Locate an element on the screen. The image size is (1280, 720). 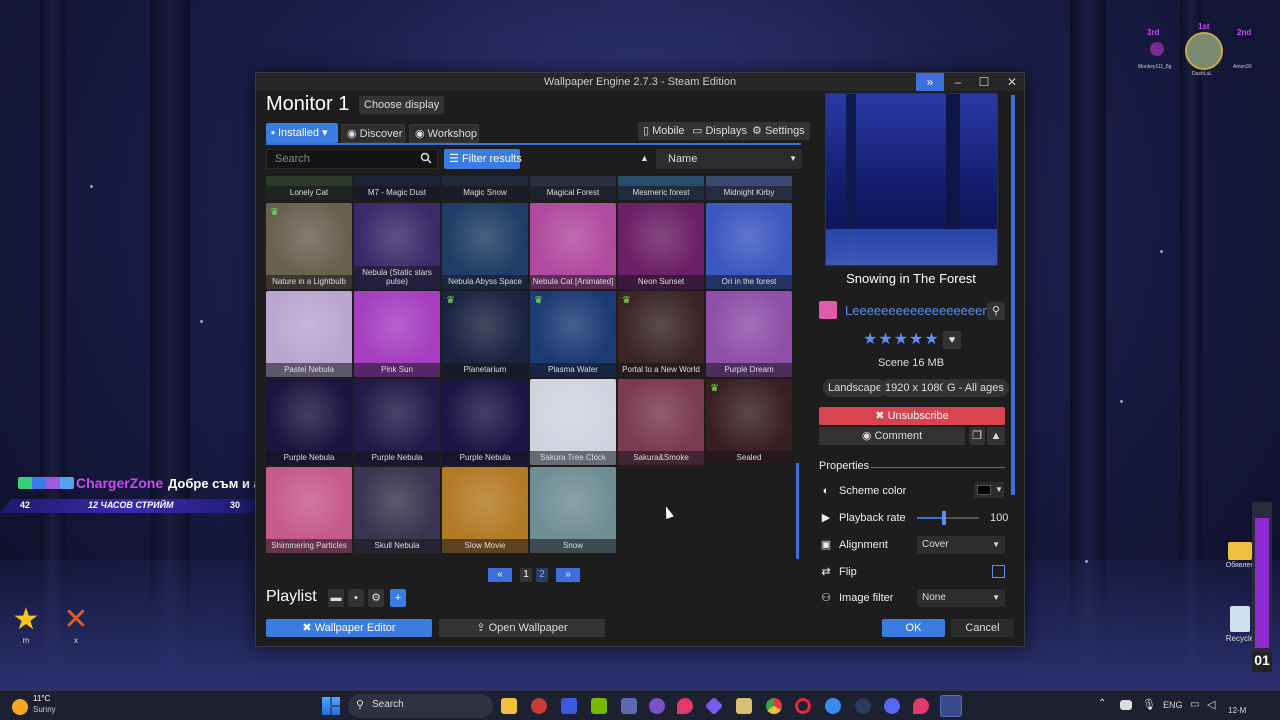
playlist-settings-button: ⚙ is located at coordinates (376, 598).